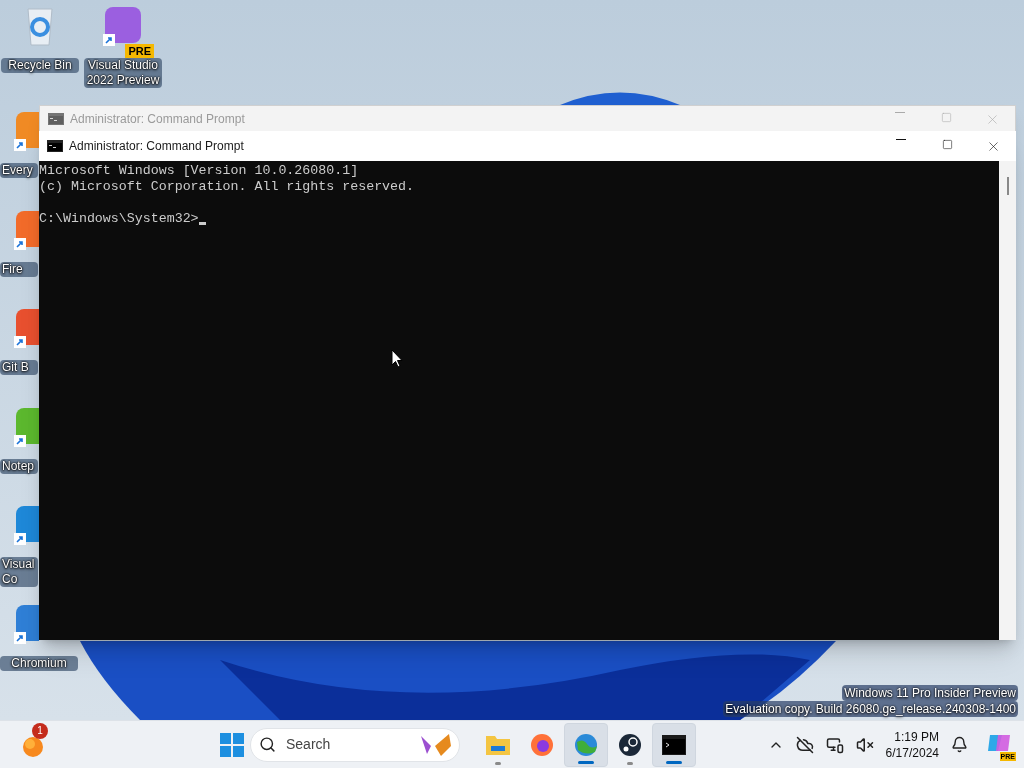 The height and width of the screenshot is (768, 1024). Describe the element at coordinates (397, 358) in the screenshot. I see `mouse-pointer-icon` at that location.